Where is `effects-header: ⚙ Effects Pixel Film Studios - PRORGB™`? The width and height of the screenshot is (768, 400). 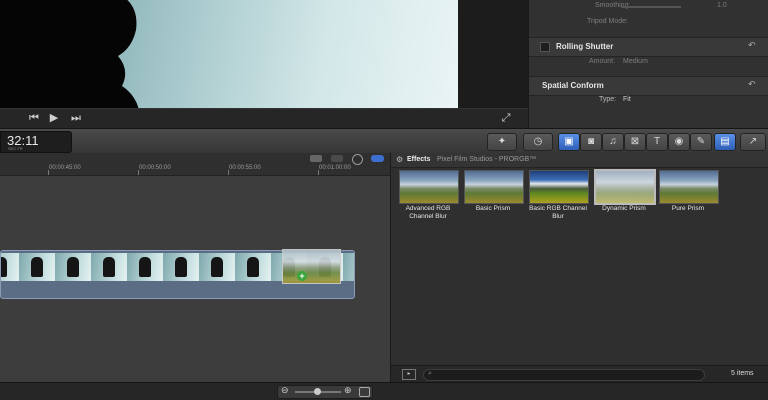
effects-header: ⚙ Effects Pixel Film Studios - PRORGB™ is located at coordinates (579, 160).